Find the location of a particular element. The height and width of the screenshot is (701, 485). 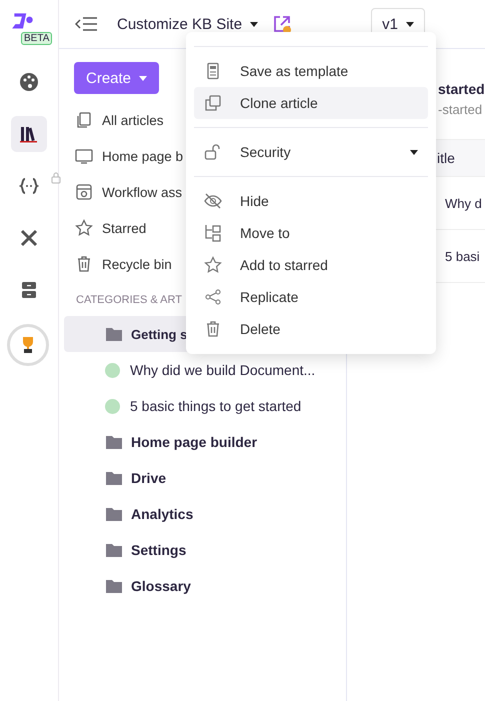

beta-badge: BETA is located at coordinates (36, 38).